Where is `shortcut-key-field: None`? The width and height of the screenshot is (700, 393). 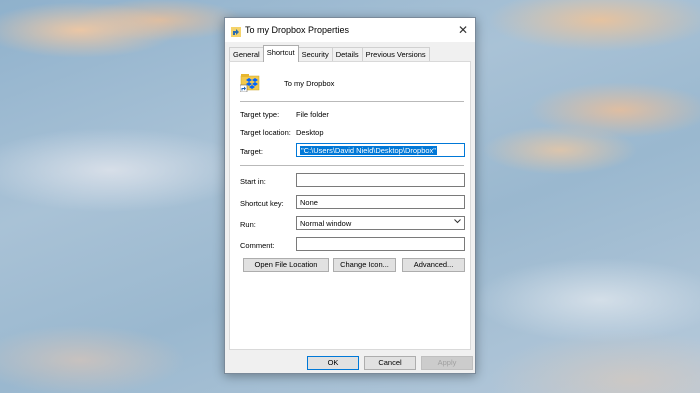 shortcut-key-field: None is located at coordinates (380, 202).